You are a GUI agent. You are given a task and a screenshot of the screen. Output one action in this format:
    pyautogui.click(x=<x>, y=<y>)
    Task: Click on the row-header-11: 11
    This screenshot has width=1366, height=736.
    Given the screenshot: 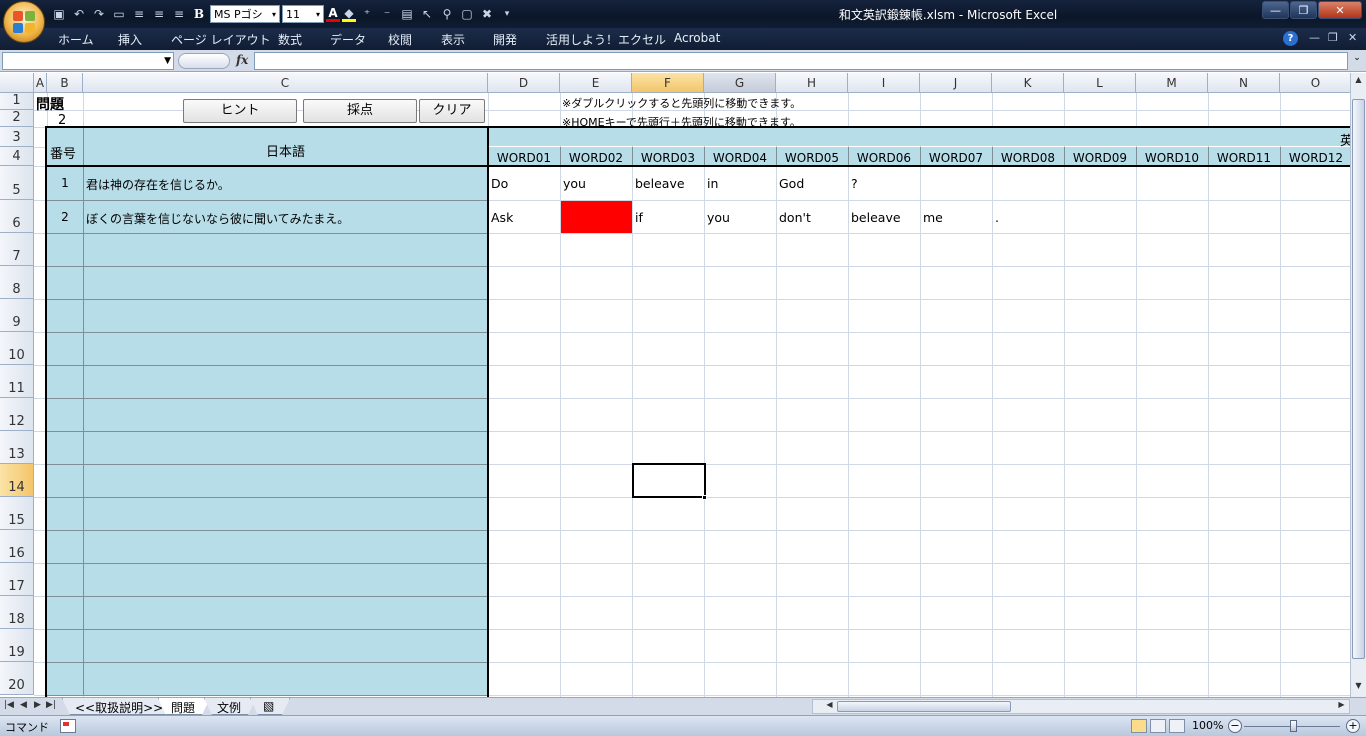 What is the action you would take?
    pyautogui.click(x=17, y=381)
    